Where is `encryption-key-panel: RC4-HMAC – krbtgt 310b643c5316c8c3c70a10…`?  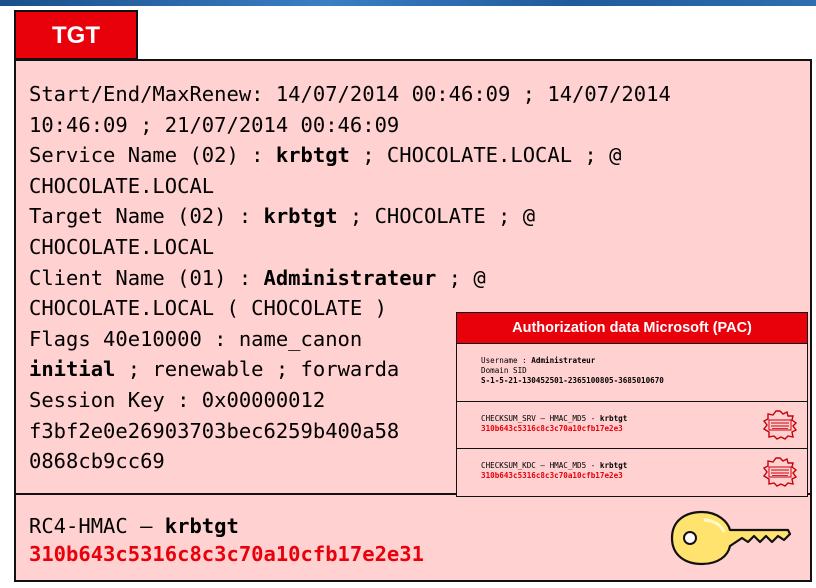 encryption-key-panel: RC4-HMAC – krbtgt 310b643c5316c8c3c70a10… is located at coordinates (413, 537).